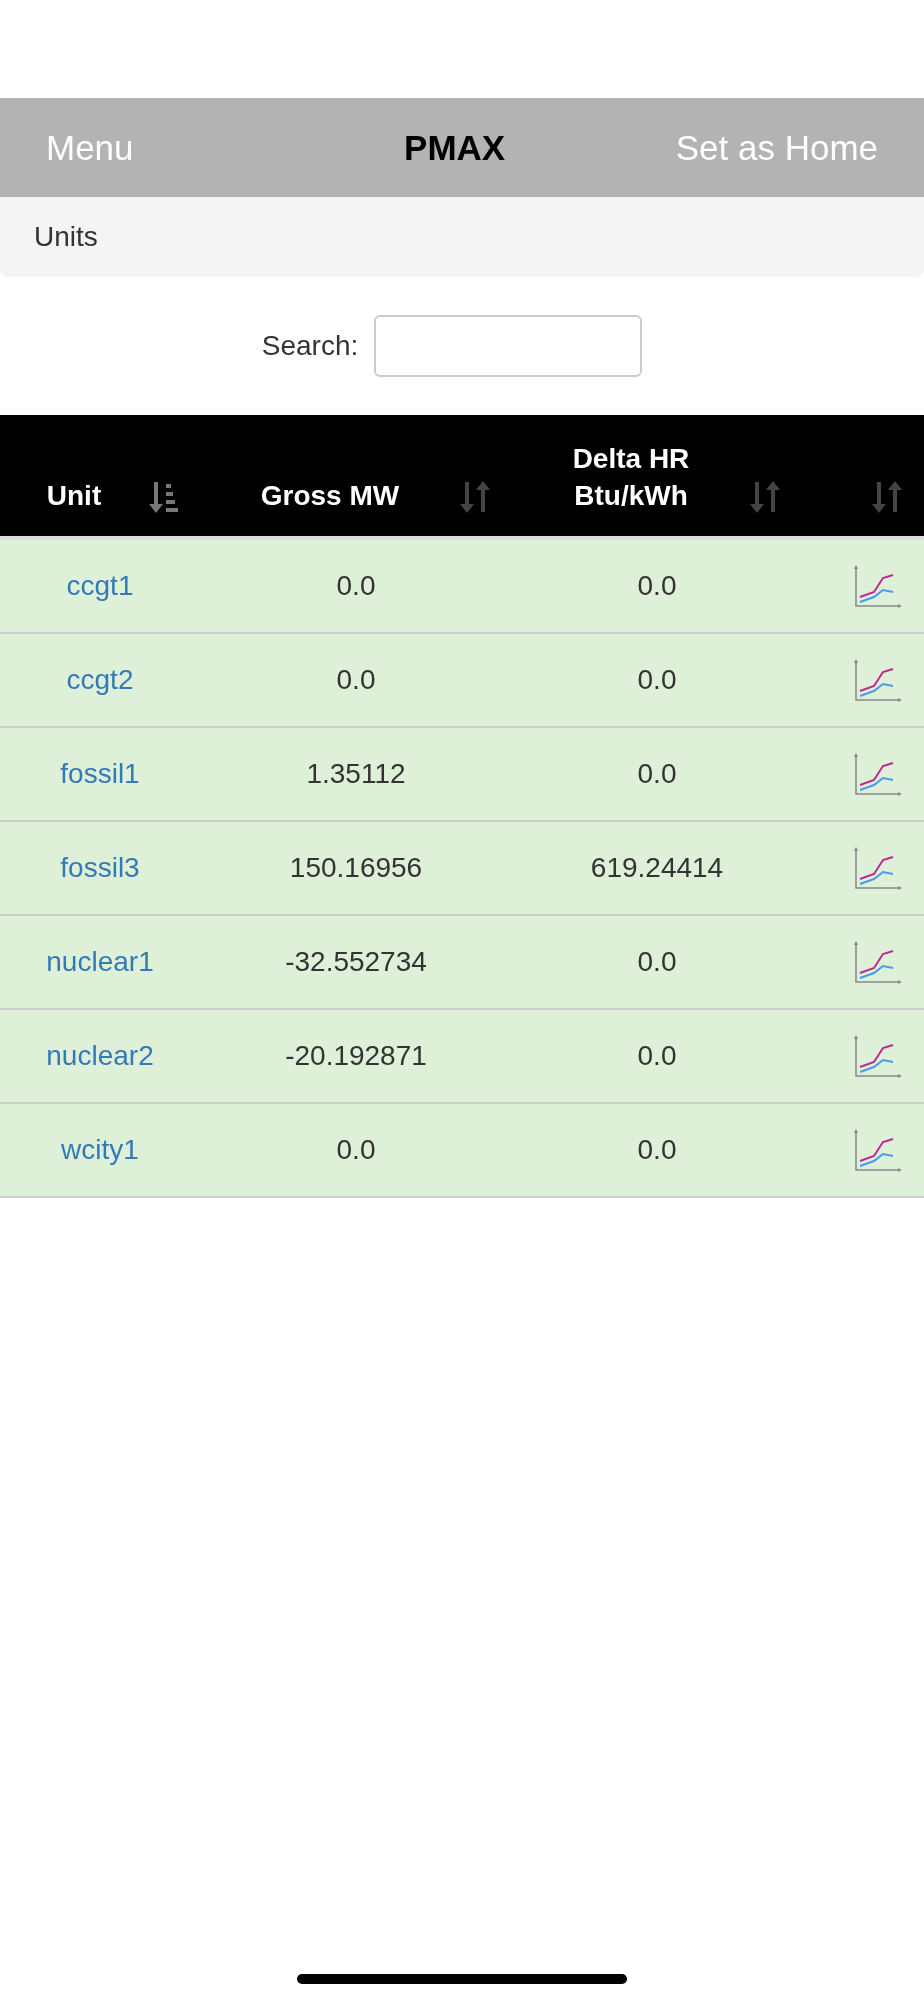 The height and width of the screenshot is (2000, 924). What do you see at coordinates (100, 1055) in the screenshot?
I see `unit-link: nuclear2` at bounding box center [100, 1055].